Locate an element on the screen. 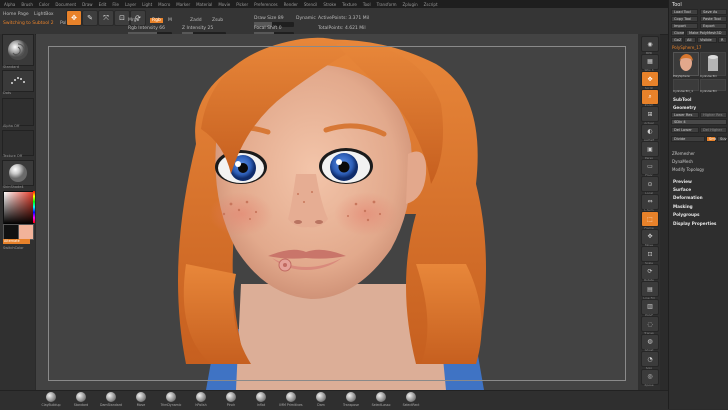 This screenshot has height=410, width=728. del-higher-button: Del Higher is located at coordinates (713, 130).